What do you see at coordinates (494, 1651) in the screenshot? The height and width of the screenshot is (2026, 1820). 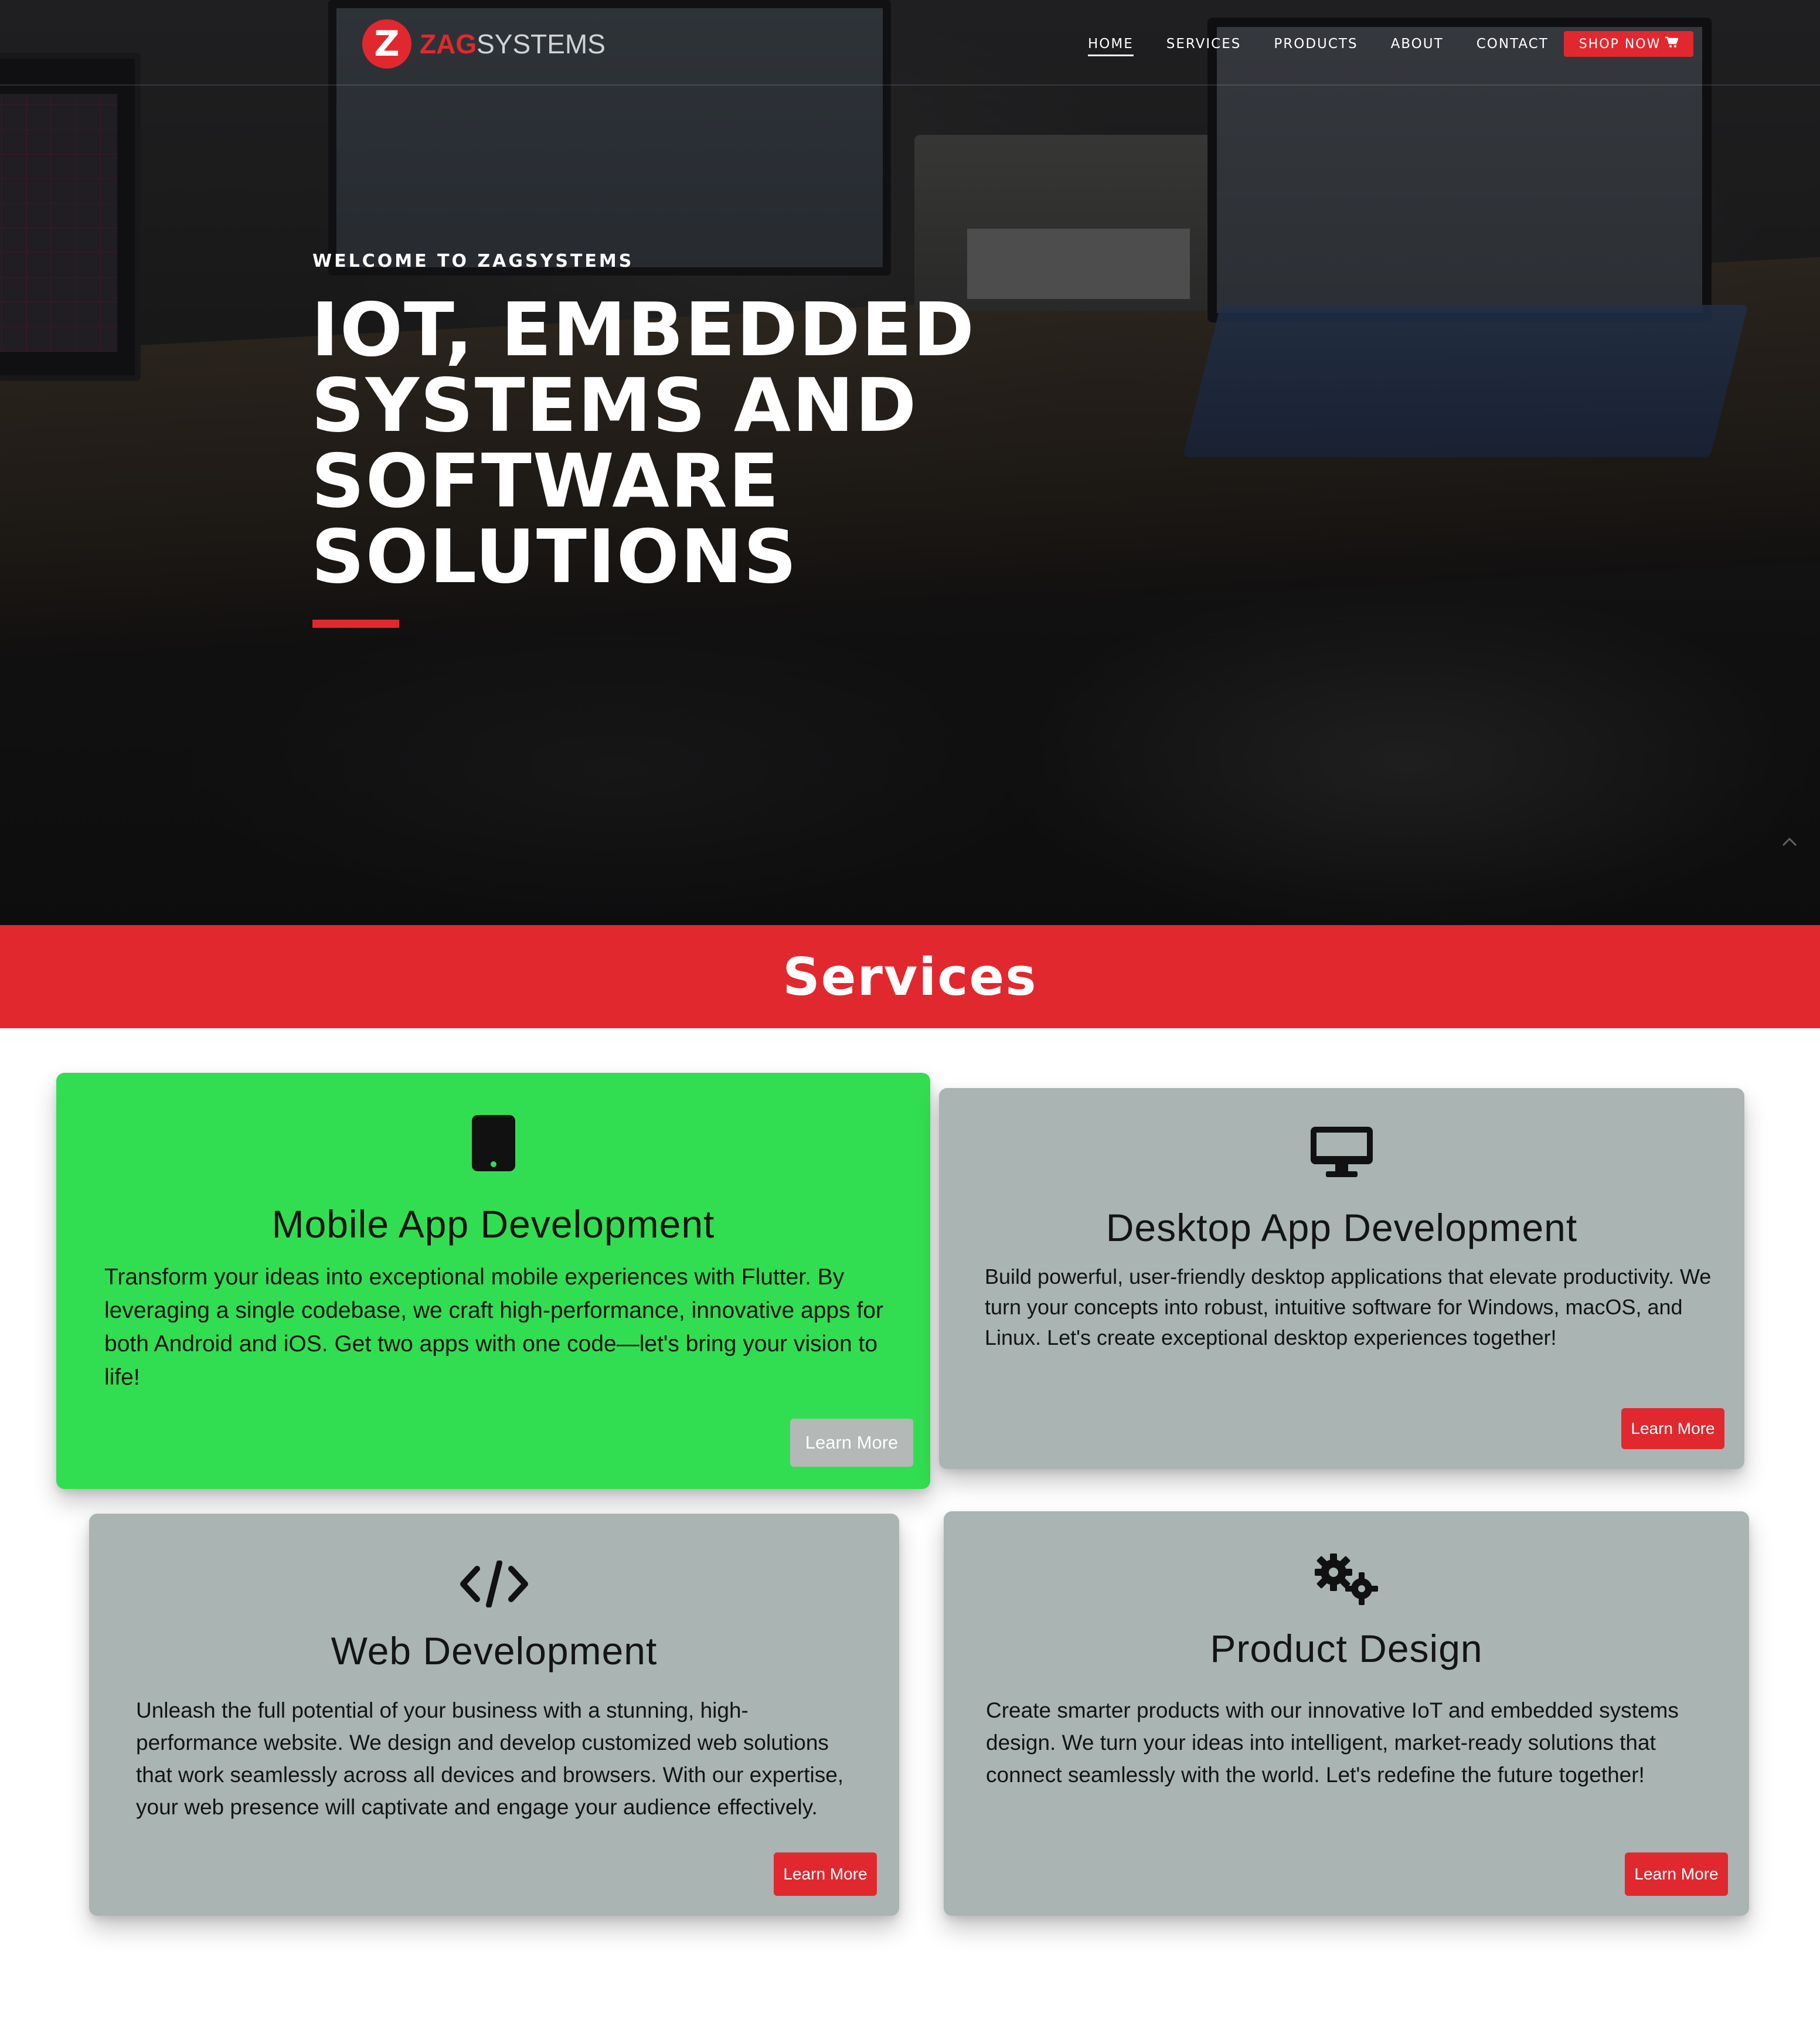 I see `service-card-title: Web Development` at bounding box center [494, 1651].